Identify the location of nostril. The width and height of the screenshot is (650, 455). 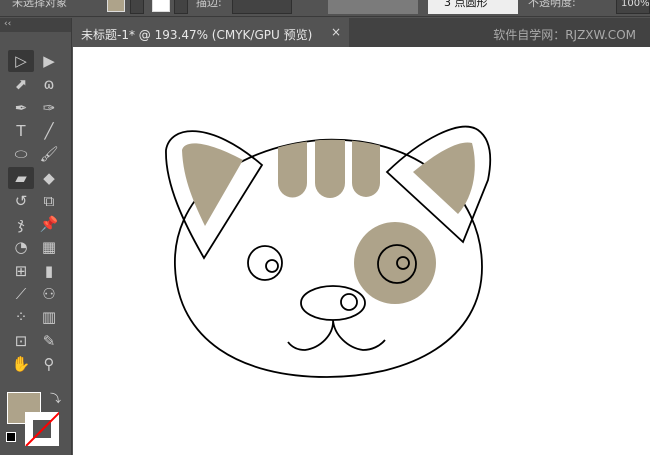
(349, 302).